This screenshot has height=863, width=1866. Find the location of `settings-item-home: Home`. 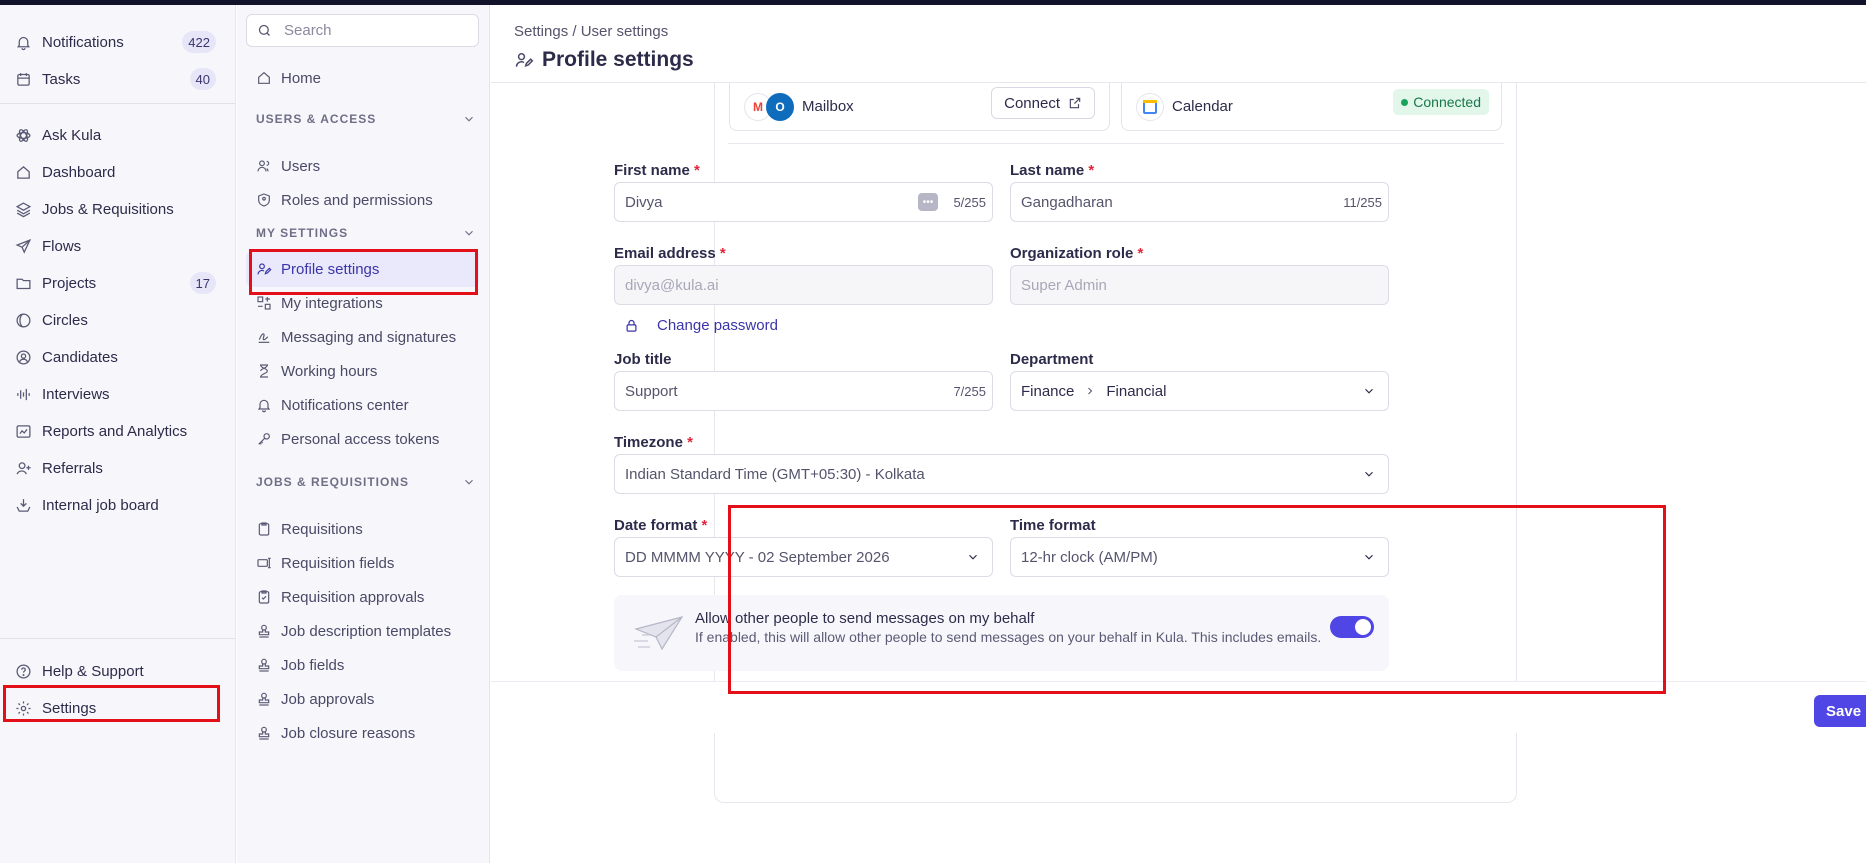

settings-item-home: Home is located at coordinates (362, 78).